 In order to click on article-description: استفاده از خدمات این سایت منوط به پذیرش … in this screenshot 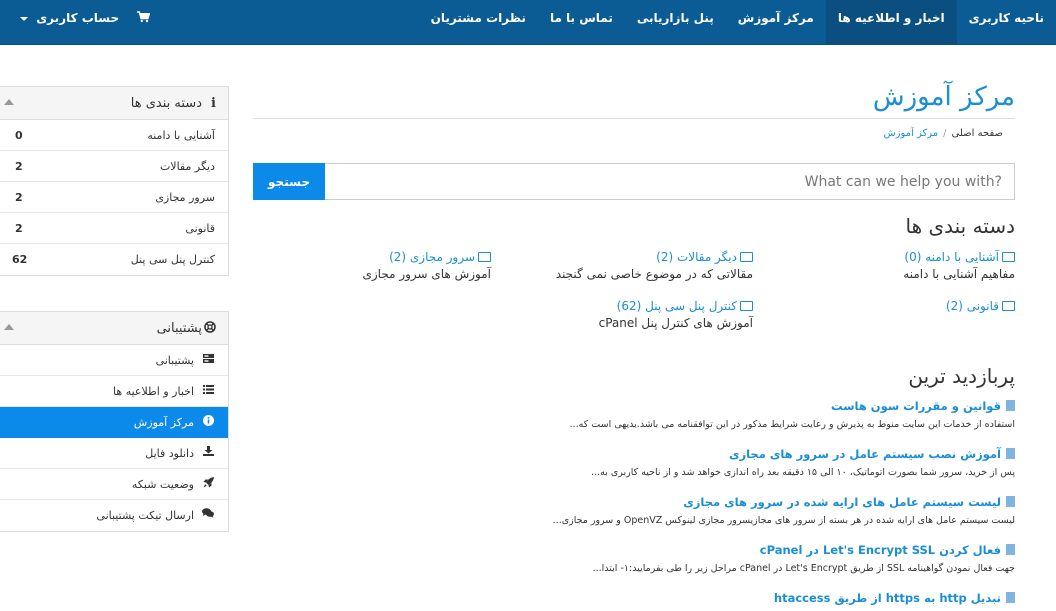, I will do `click(792, 424)`.